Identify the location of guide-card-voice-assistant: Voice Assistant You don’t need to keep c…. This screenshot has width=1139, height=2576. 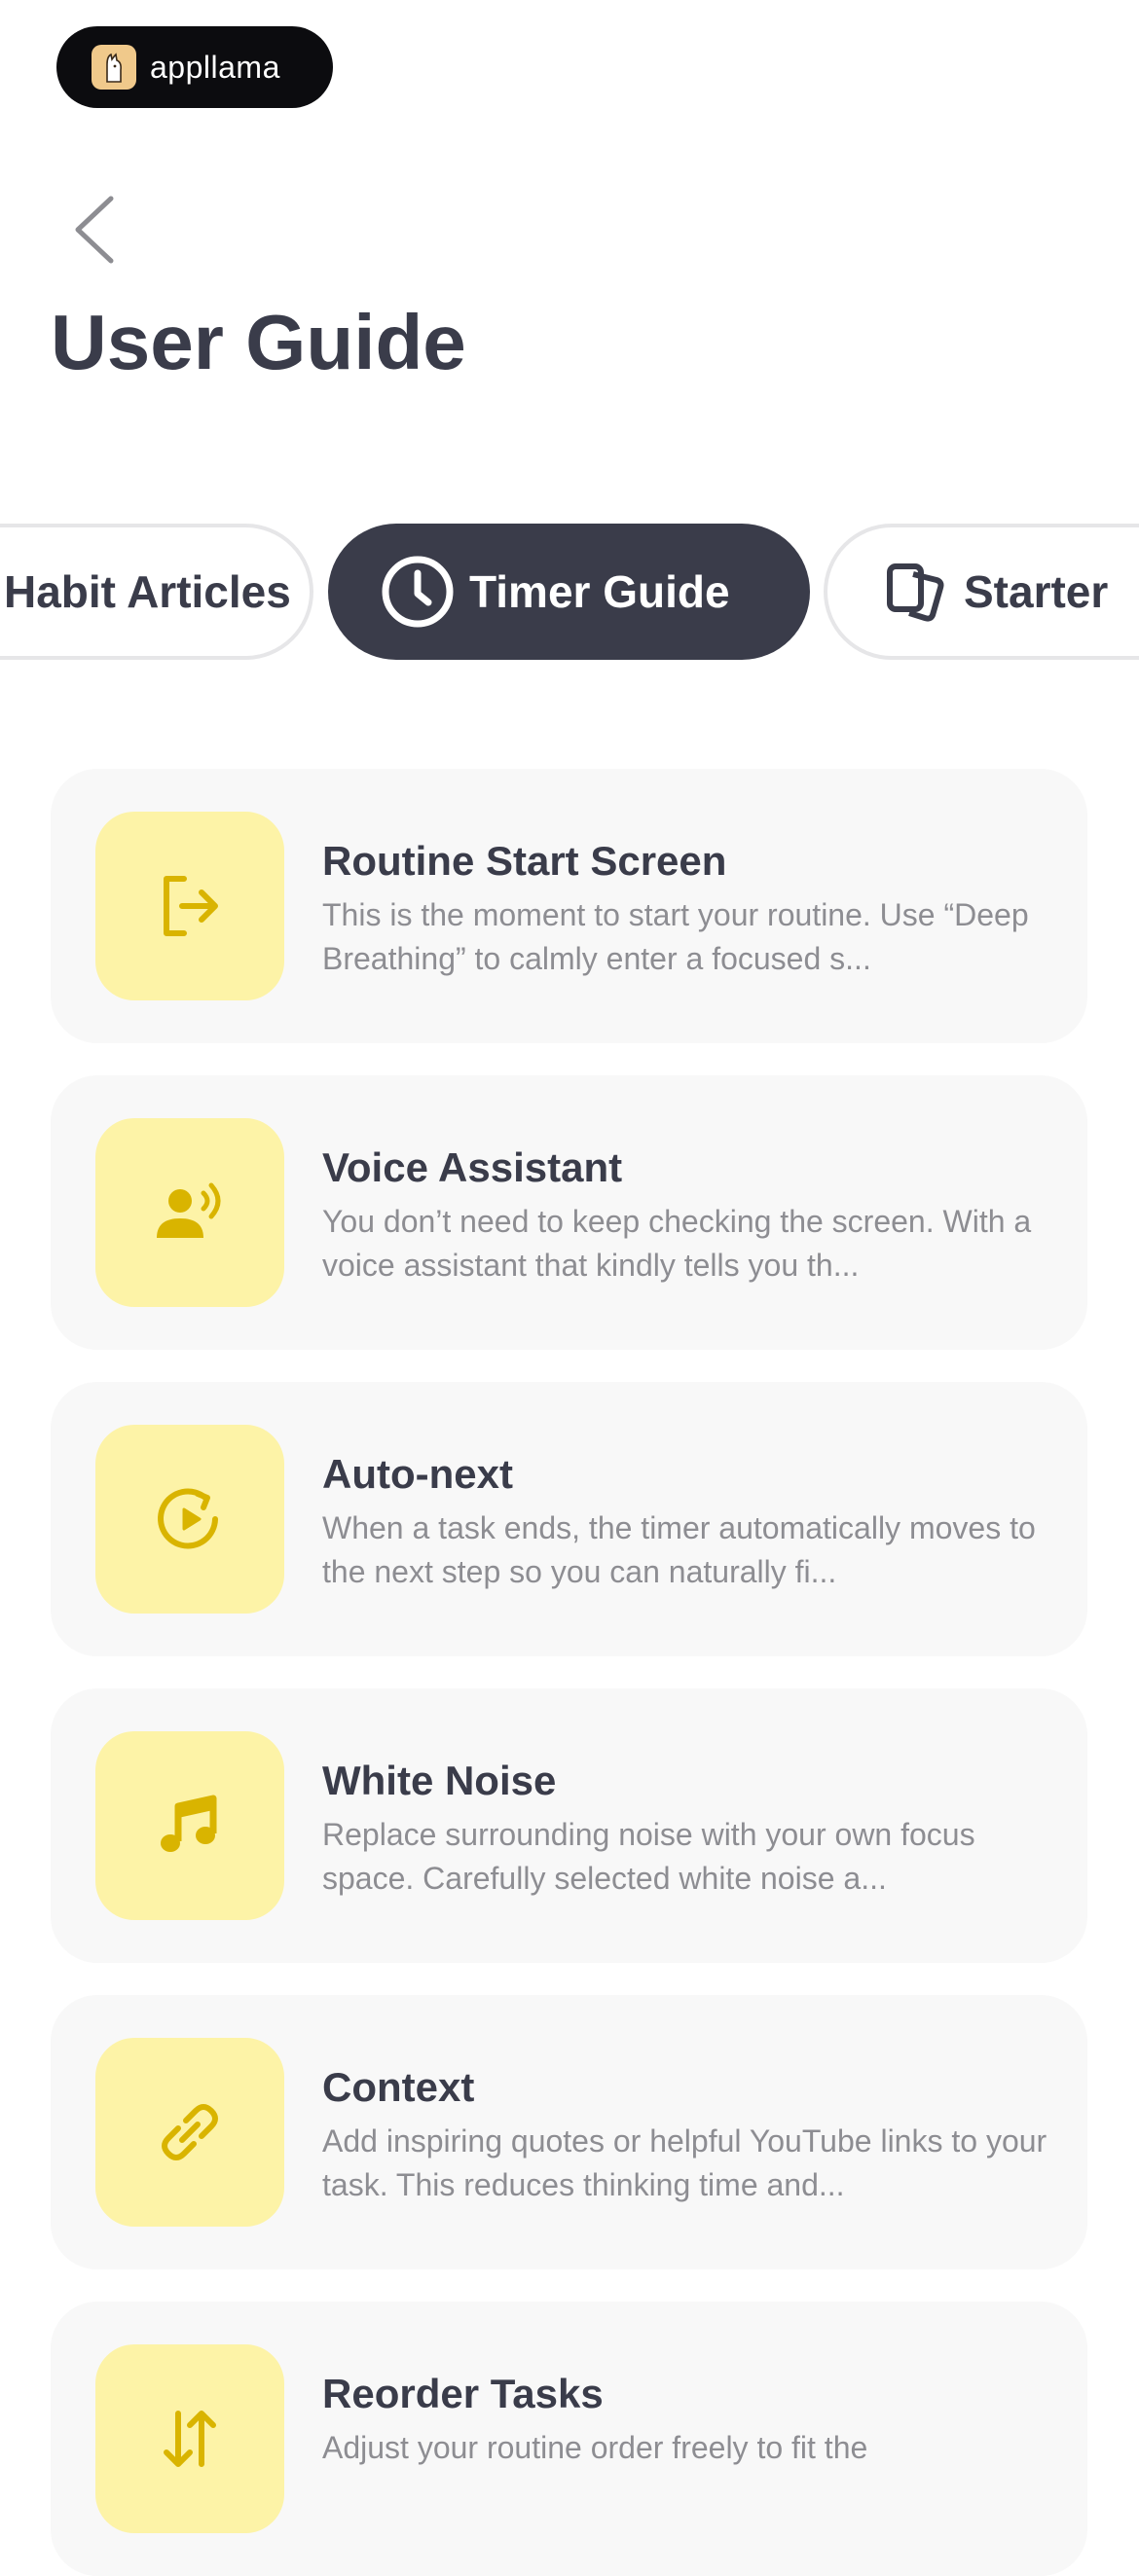
(569, 1212).